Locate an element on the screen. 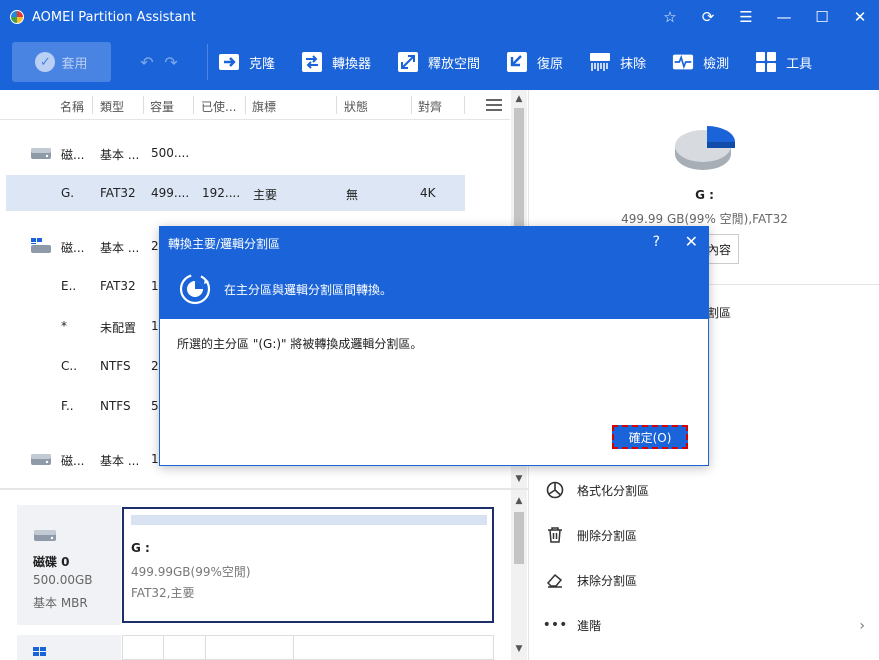 Image resolution: width=879 pixels, height=660 pixels. toolbar-tools: 工具 is located at coordinates (783, 62).